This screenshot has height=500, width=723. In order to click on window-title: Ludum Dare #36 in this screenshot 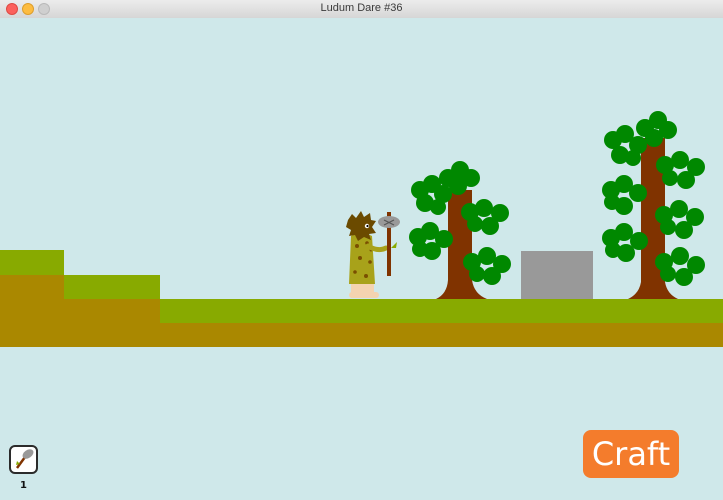, I will do `click(361, 8)`.